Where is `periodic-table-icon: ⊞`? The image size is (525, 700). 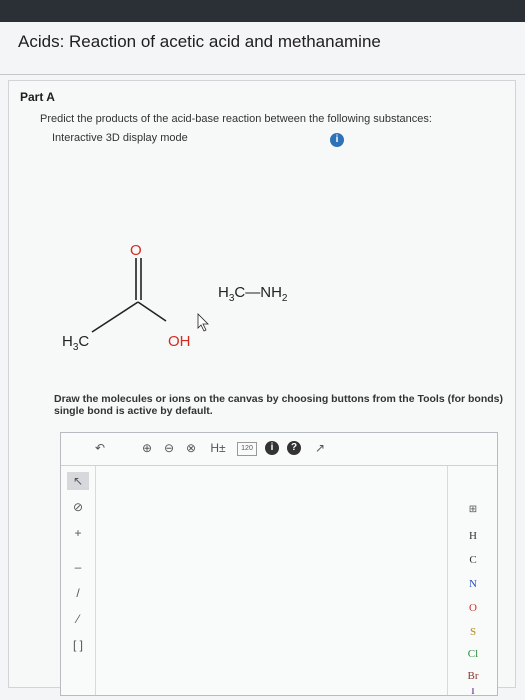 periodic-table-icon: ⊞ is located at coordinates (473, 510).